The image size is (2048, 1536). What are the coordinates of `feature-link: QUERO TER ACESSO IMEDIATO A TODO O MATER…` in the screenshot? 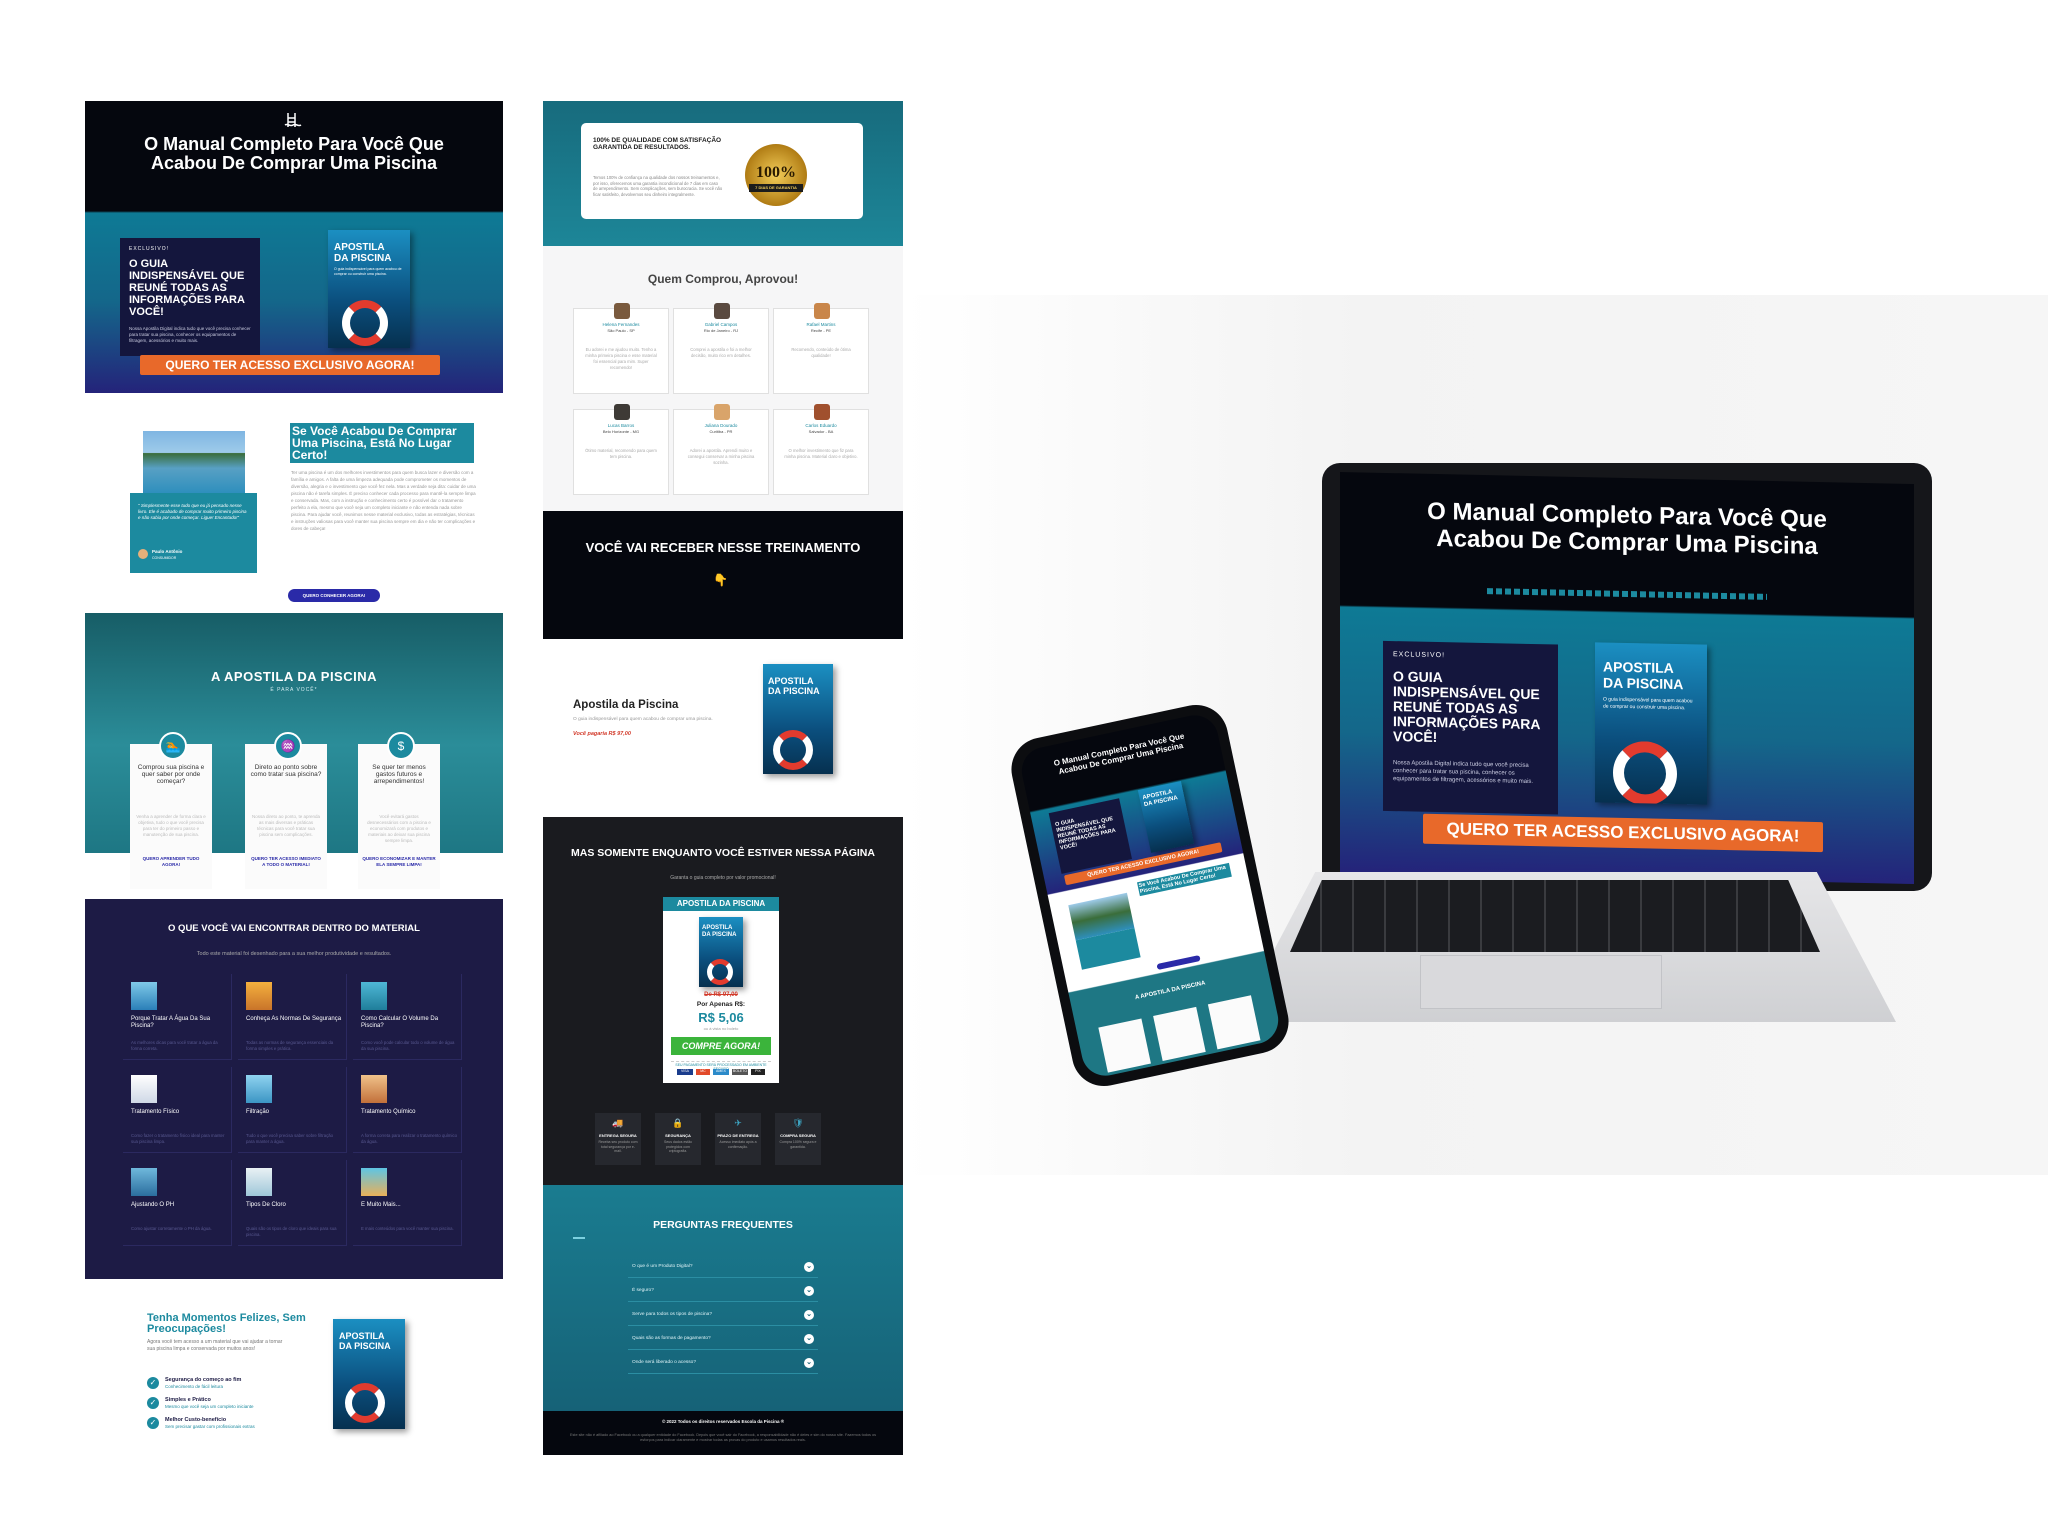 It's located at (286, 862).